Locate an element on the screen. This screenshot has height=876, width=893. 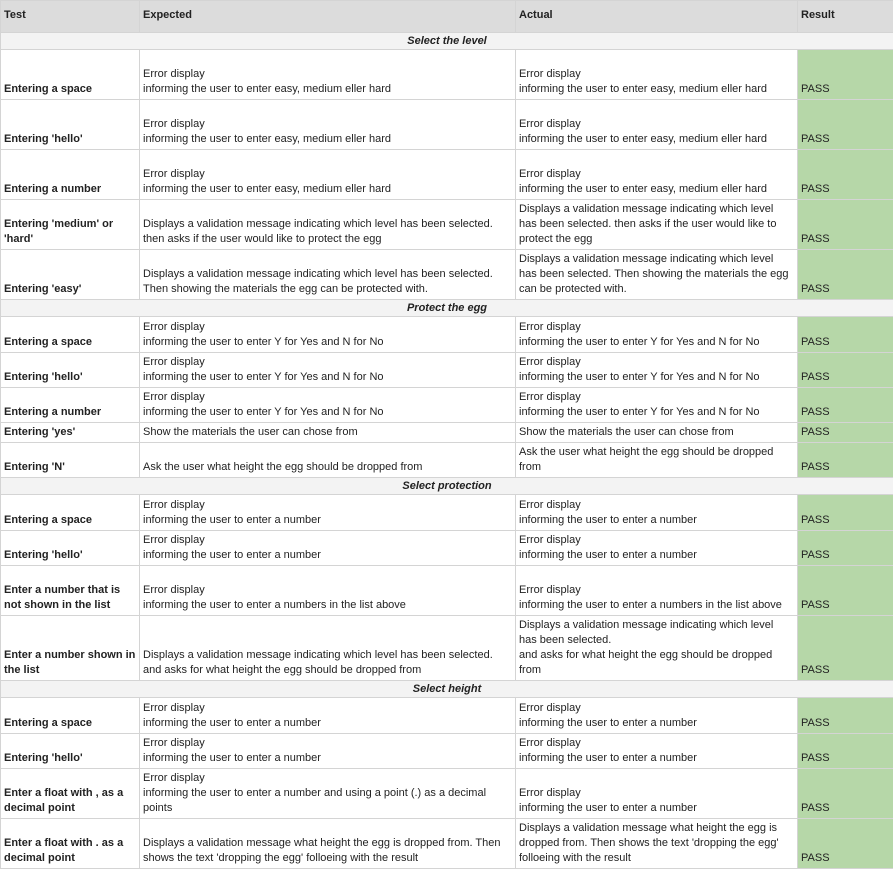
section-title: Select height is located at coordinates (446, 689).